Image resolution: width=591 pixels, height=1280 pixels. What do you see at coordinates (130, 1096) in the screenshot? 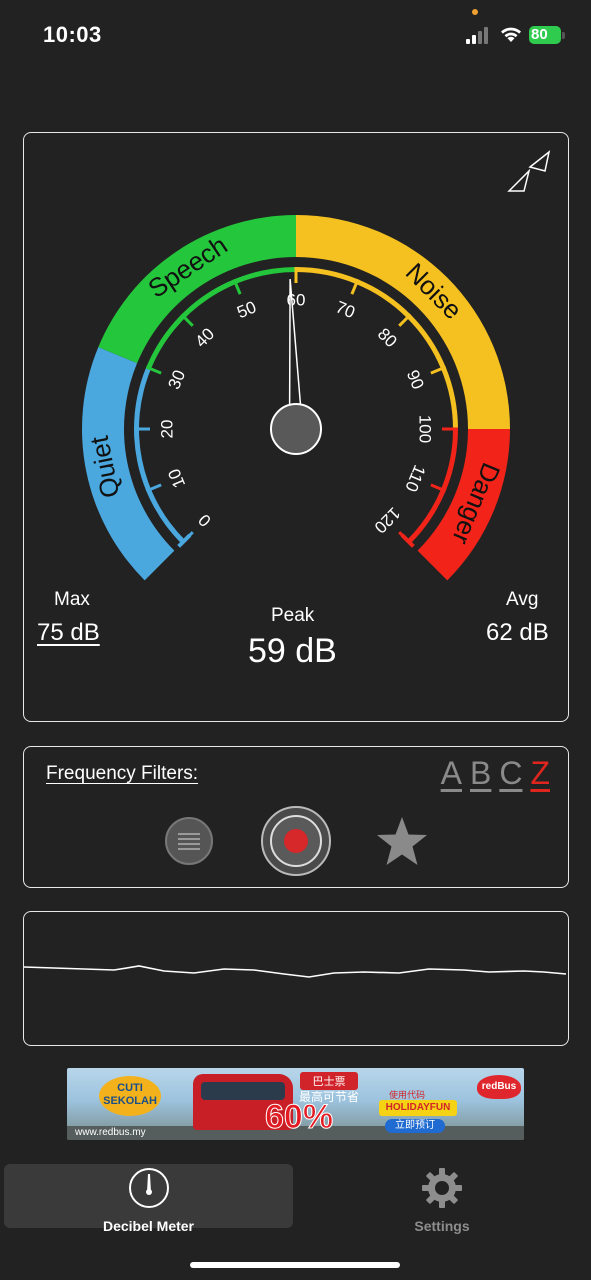
I see `ad-badge: CUTI SEKOLAH` at bounding box center [130, 1096].